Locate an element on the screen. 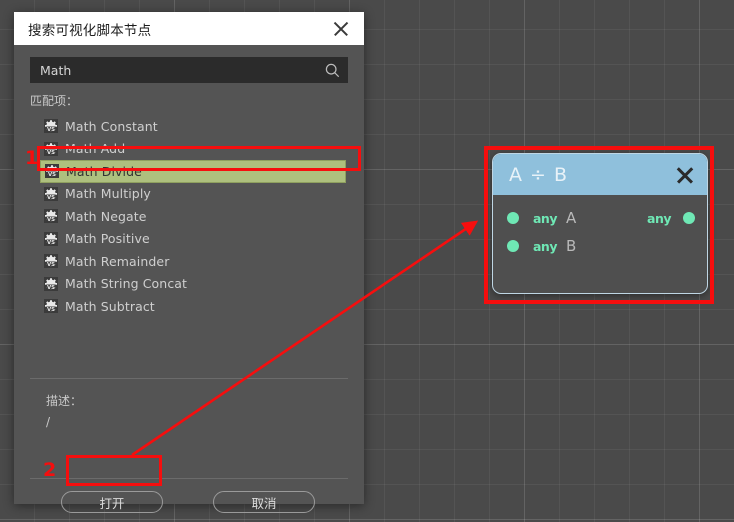 The width and height of the screenshot is (734, 522). node-pin-row: any B is located at coordinates (600, 246).